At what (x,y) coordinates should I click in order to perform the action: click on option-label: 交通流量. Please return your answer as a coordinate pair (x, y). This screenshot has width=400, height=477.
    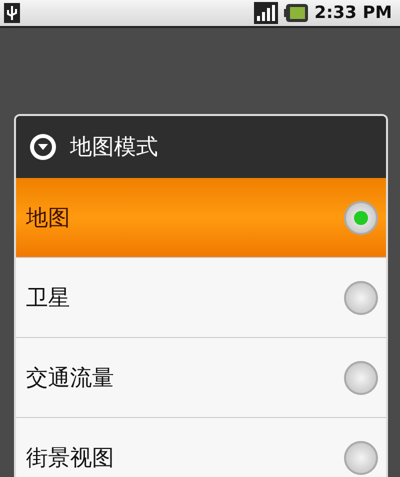
    Looking at the image, I should click on (70, 378).